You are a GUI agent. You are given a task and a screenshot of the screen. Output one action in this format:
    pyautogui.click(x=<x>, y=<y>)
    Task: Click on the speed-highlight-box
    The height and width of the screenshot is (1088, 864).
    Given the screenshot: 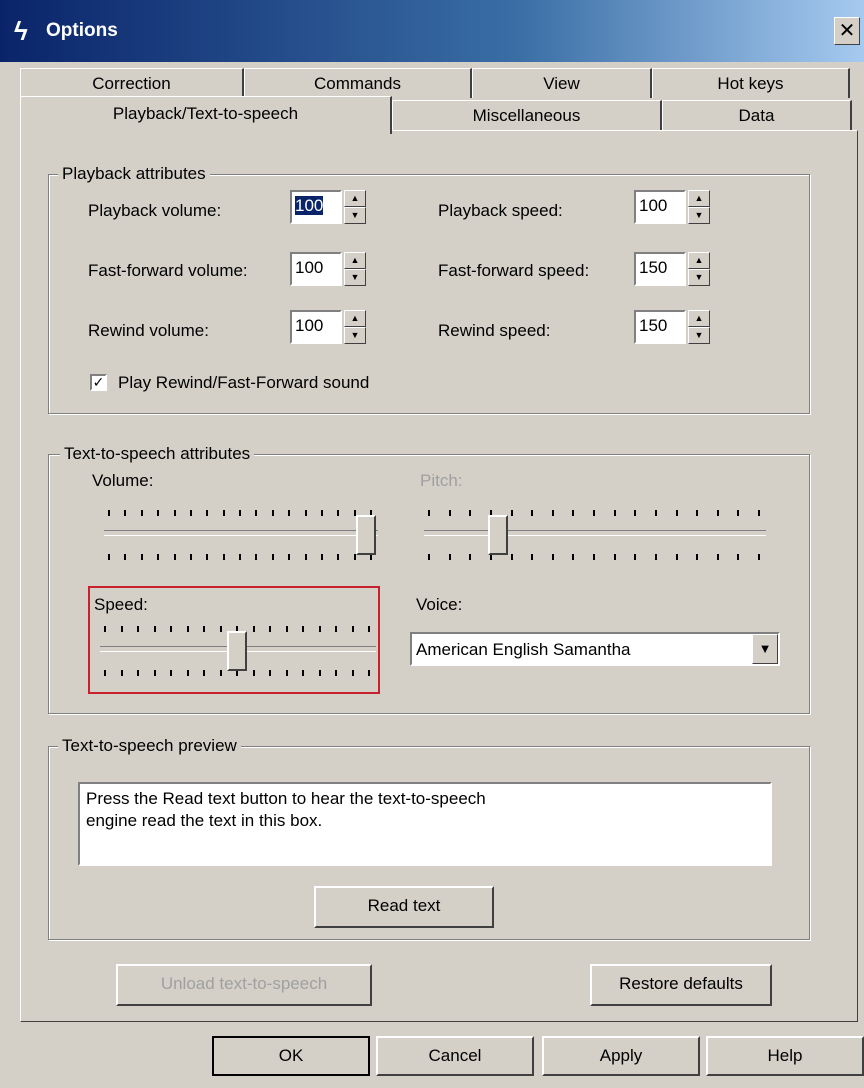 What is the action you would take?
    pyautogui.click(x=234, y=640)
    